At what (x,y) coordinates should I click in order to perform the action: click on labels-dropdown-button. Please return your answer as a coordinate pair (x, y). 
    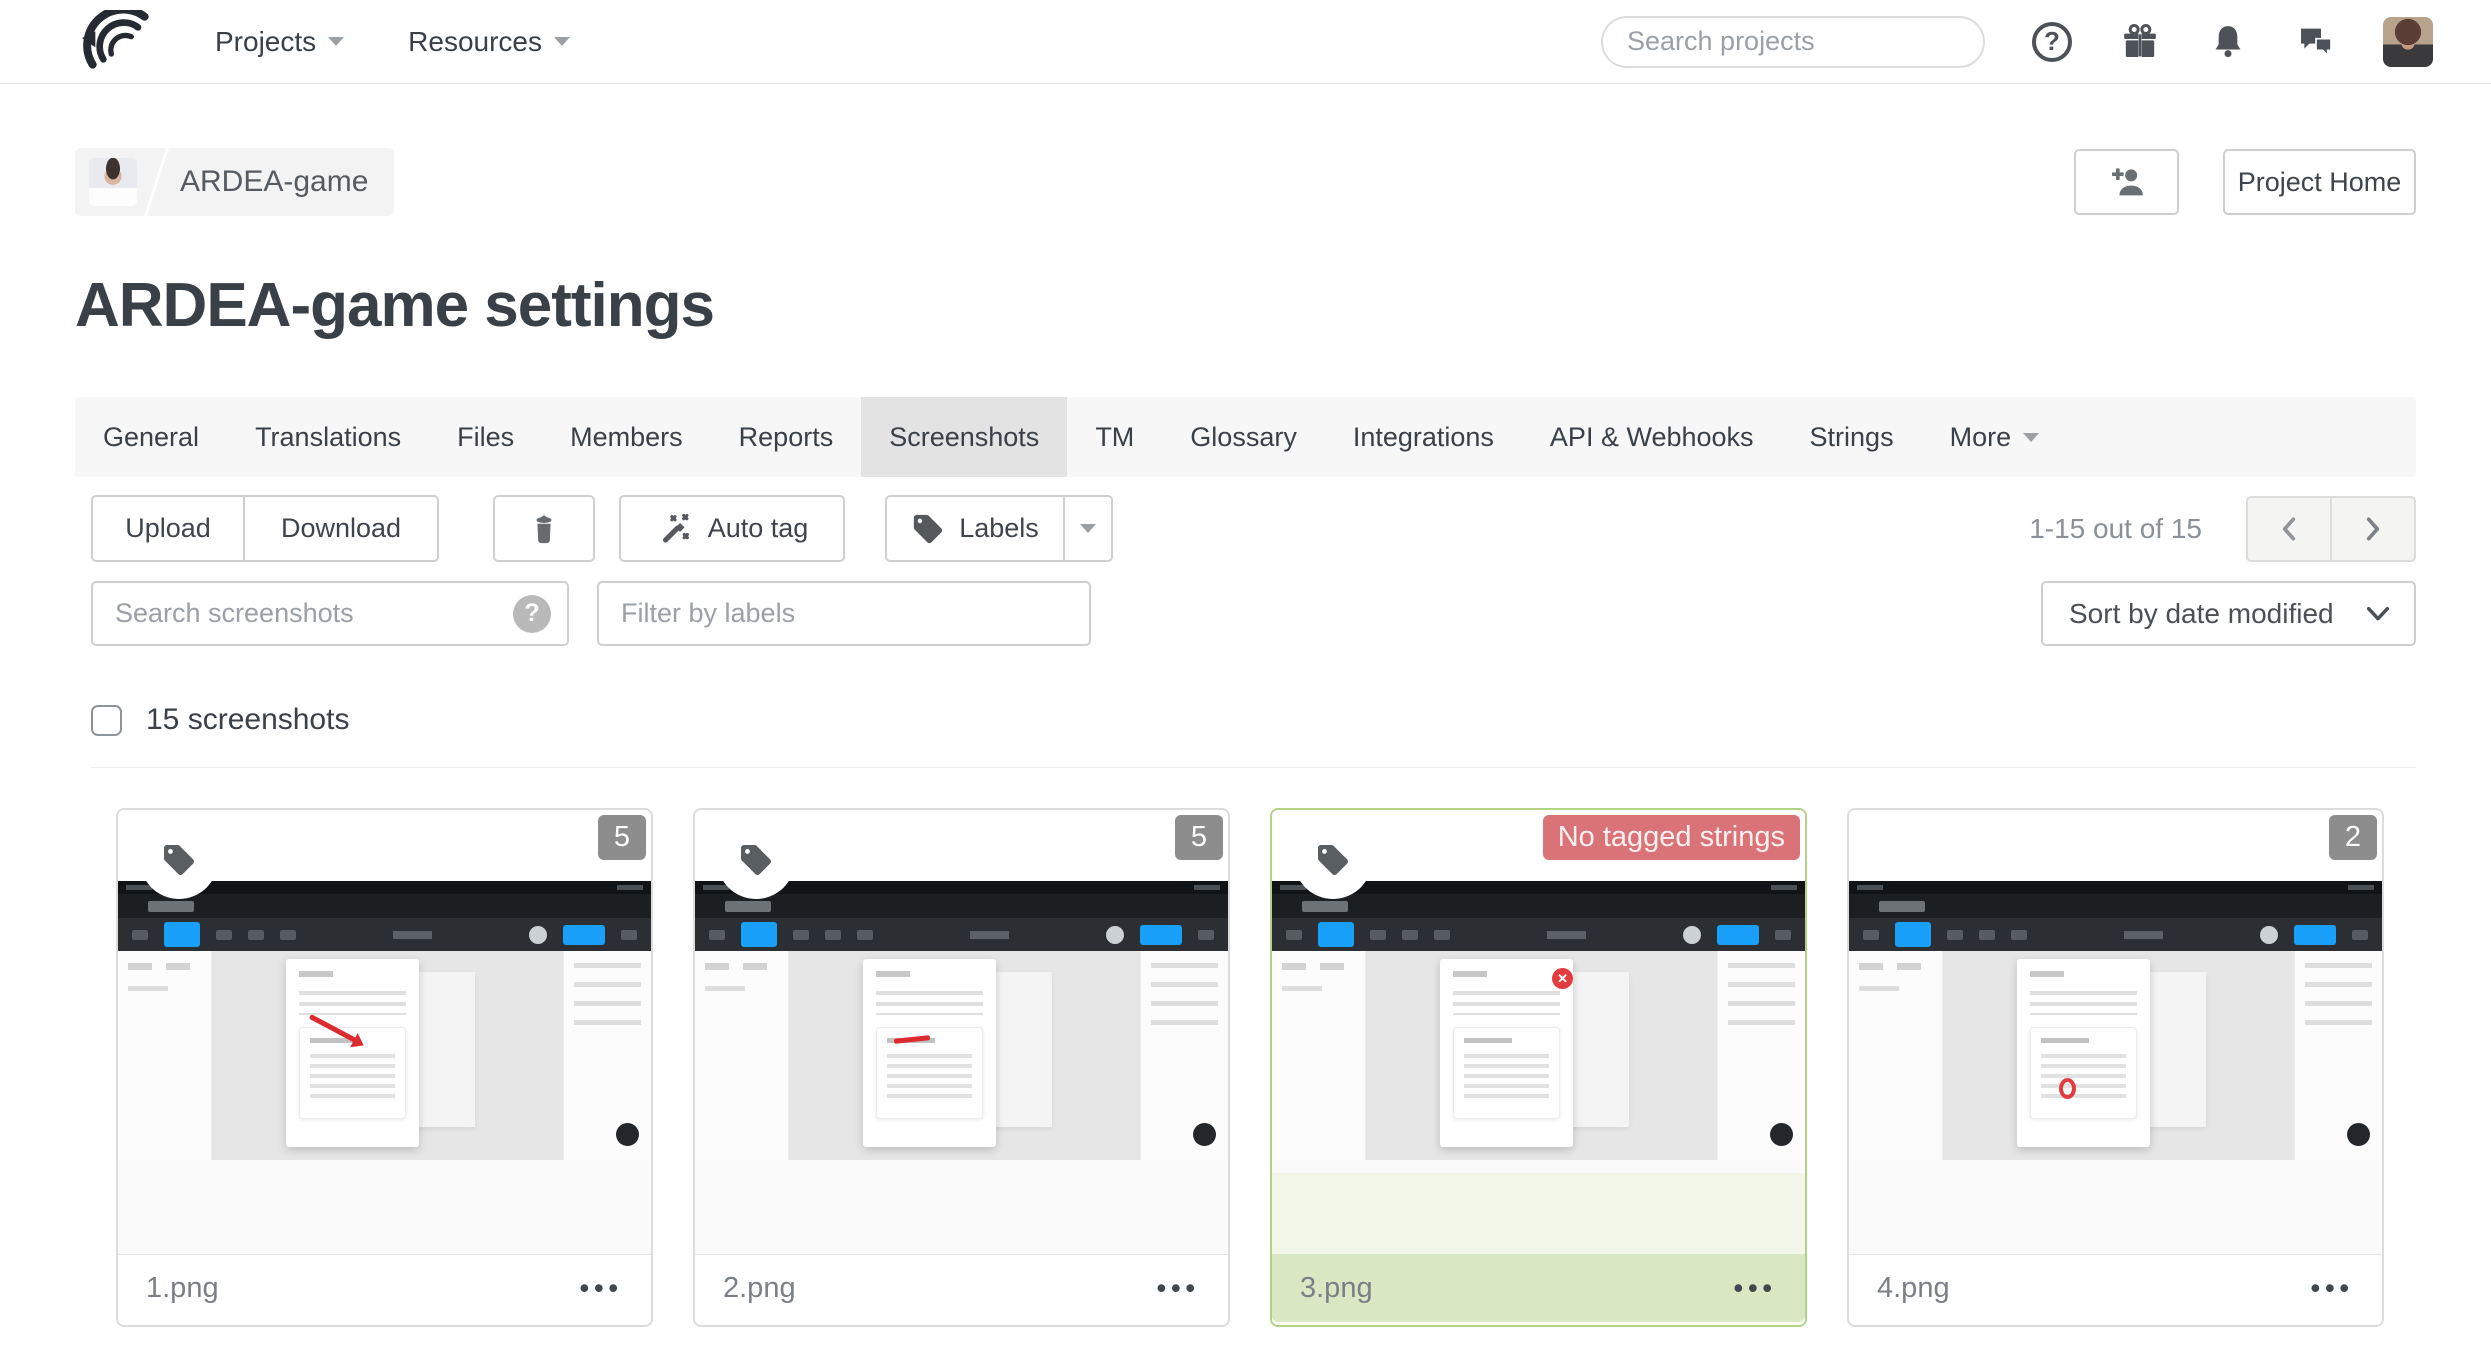
    Looking at the image, I should click on (1088, 528).